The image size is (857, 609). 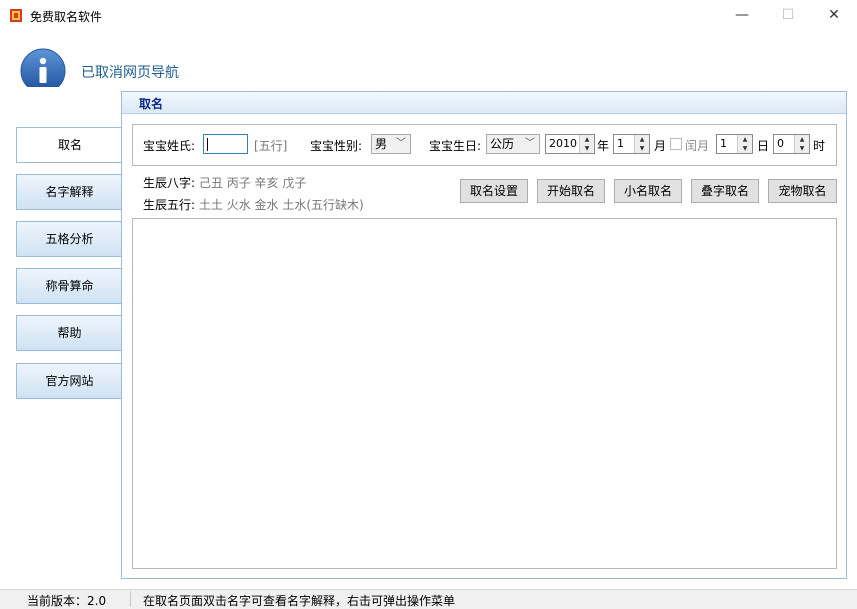 I want to click on wuxing-tag: [五行], so click(x=271, y=146).